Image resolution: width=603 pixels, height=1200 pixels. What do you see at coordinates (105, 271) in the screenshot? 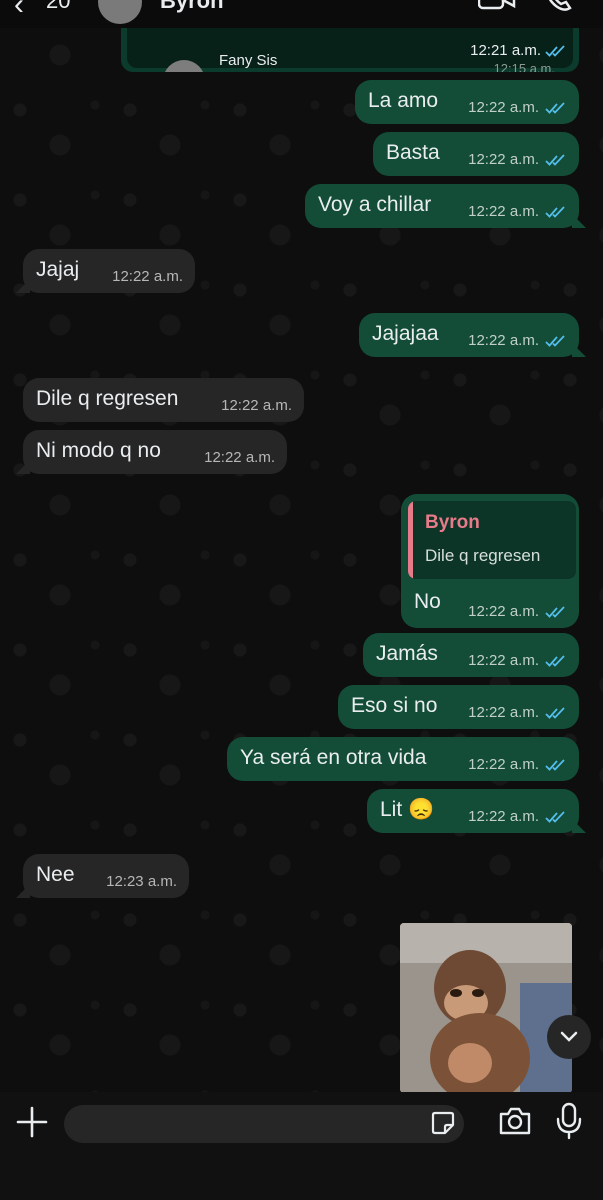
I see `incoming-message-bubble: Jajaj 12:22 a.m.` at bounding box center [105, 271].